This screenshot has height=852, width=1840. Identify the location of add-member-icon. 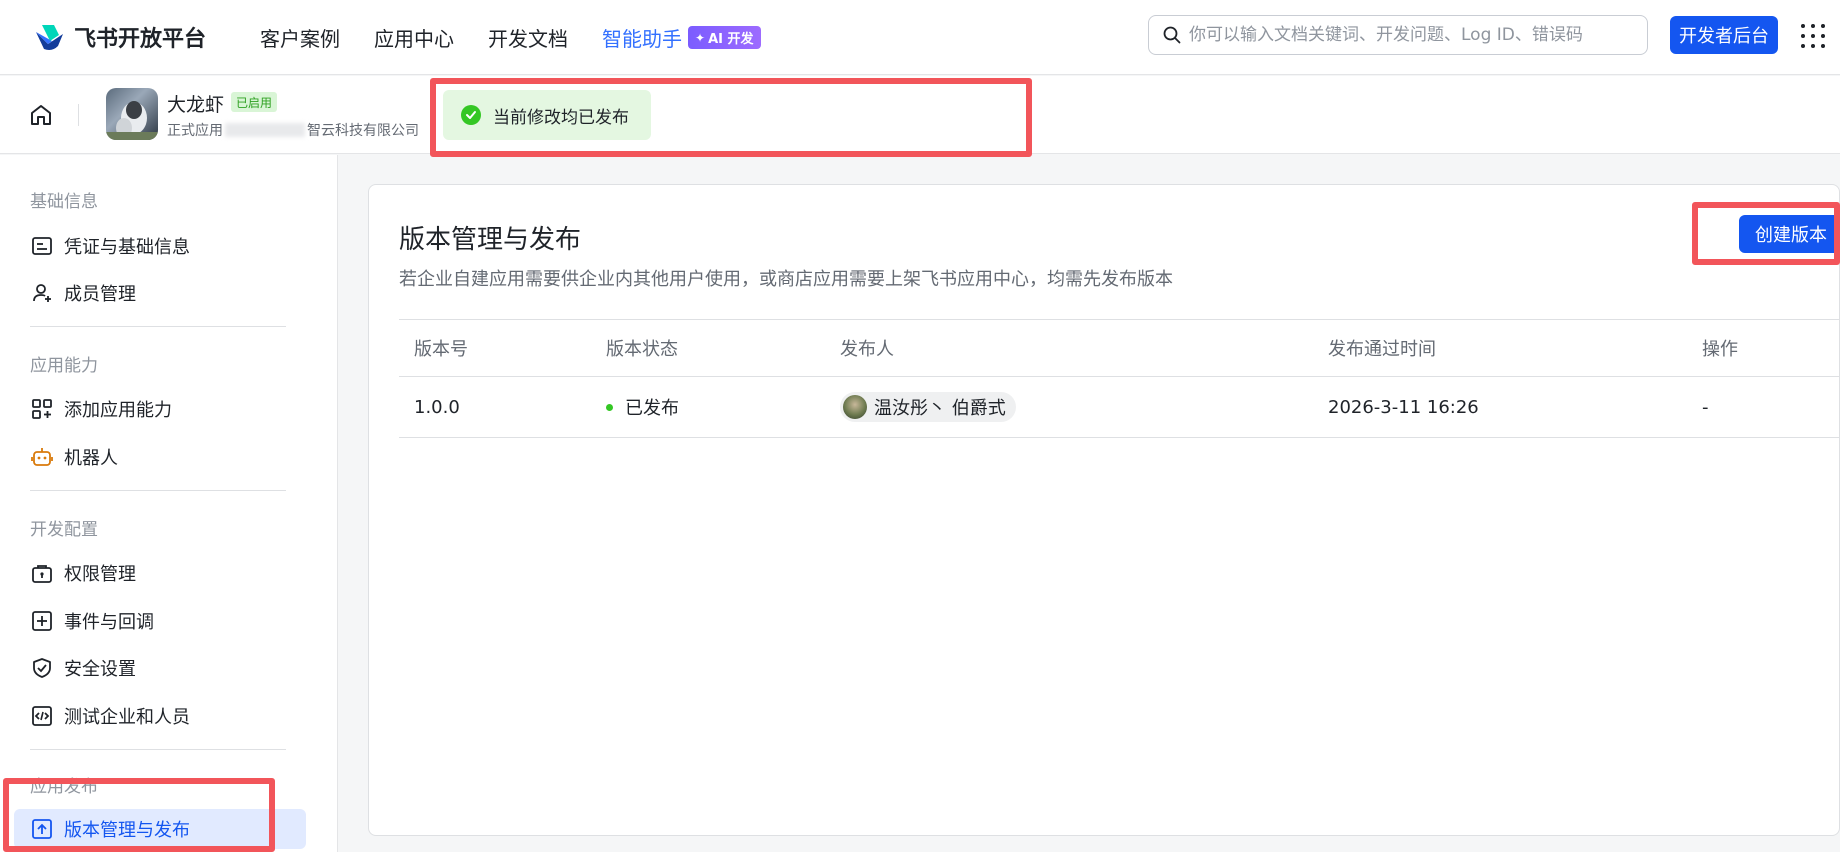
(42, 293).